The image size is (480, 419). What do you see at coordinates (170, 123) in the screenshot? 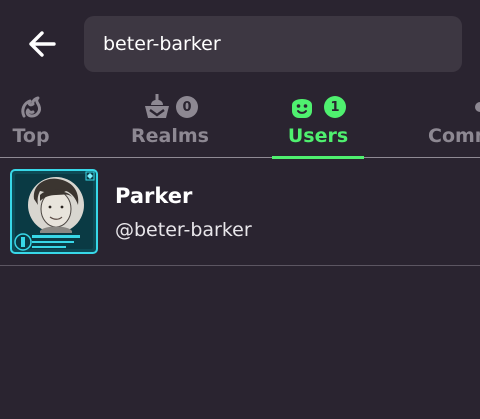
I see `tab-realms: 0 Realms` at bounding box center [170, 123].